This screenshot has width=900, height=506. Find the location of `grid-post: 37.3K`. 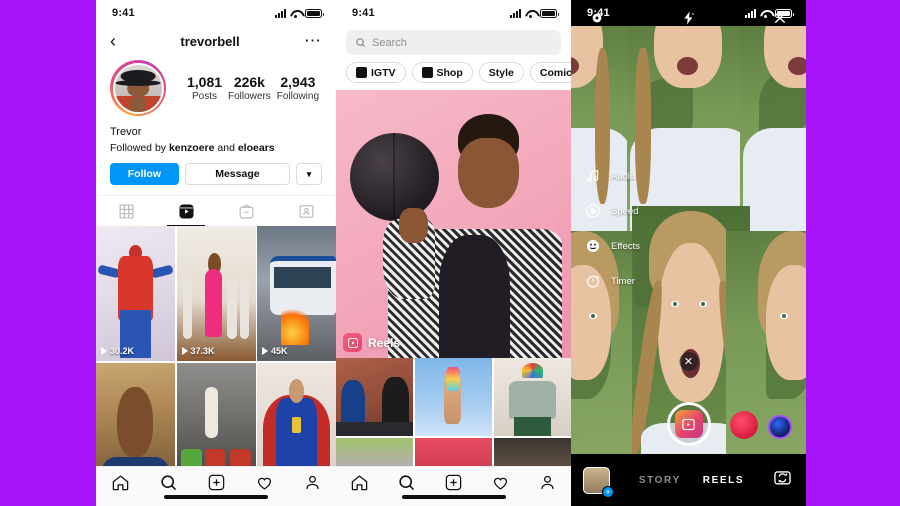

grid-post: 37.3K is located at coordinates (216, 293).